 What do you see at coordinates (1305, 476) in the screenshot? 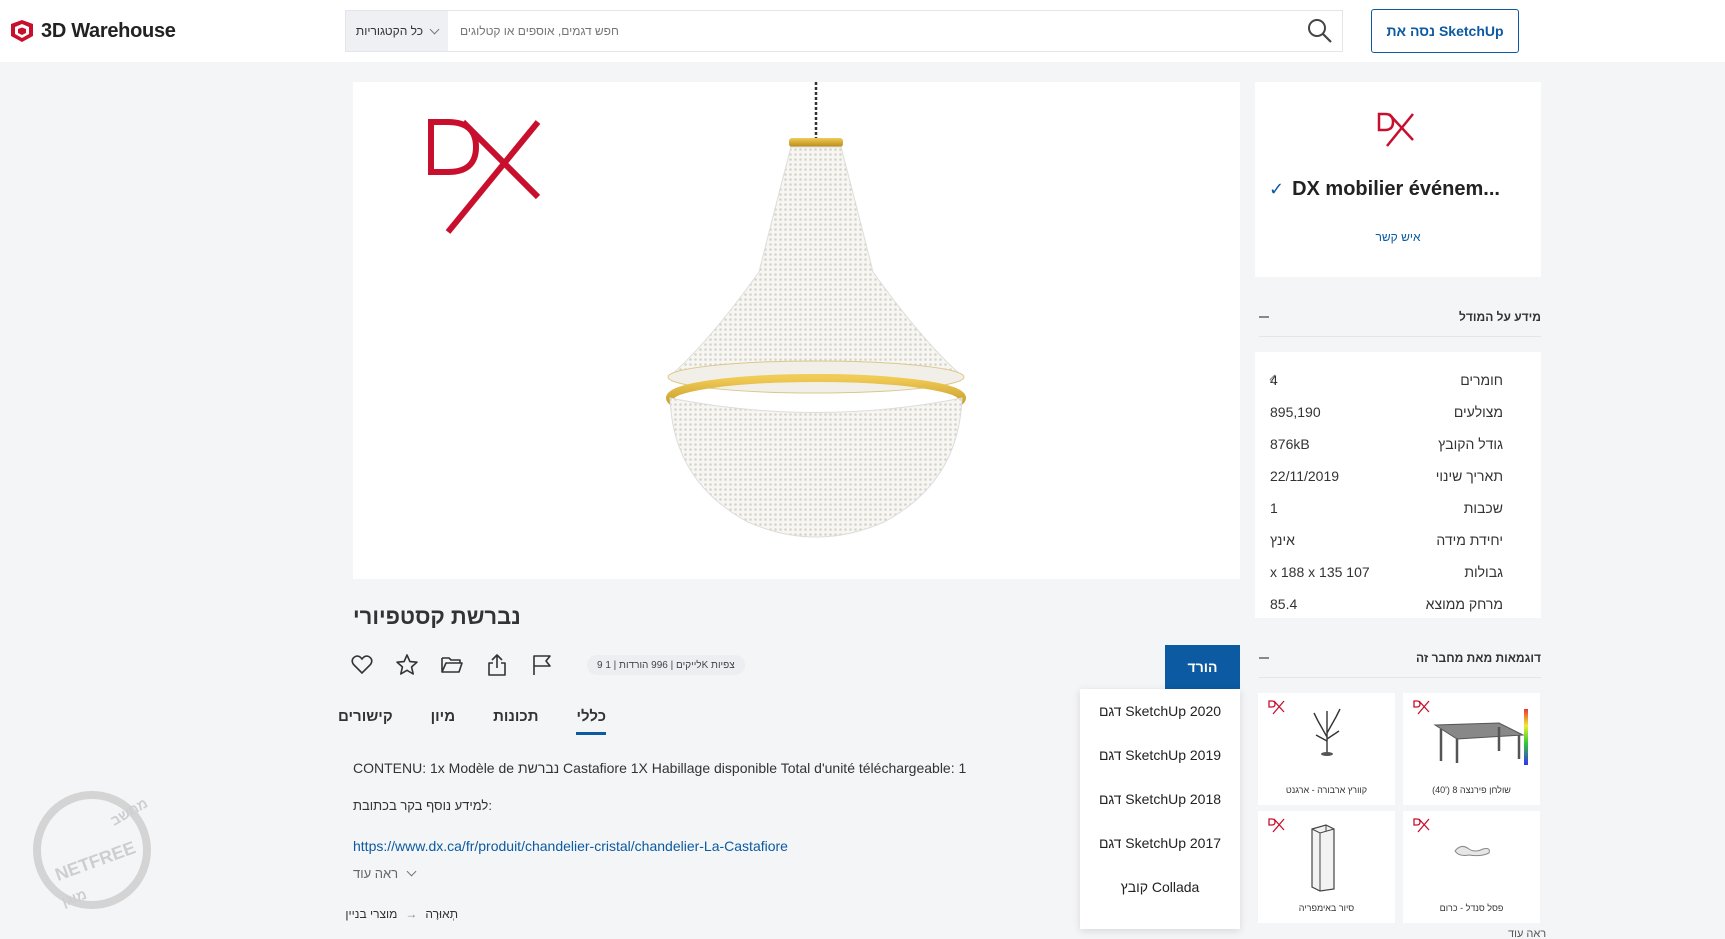
I see `info-value: 22/11/2019` at bounding box center [1305, 476].